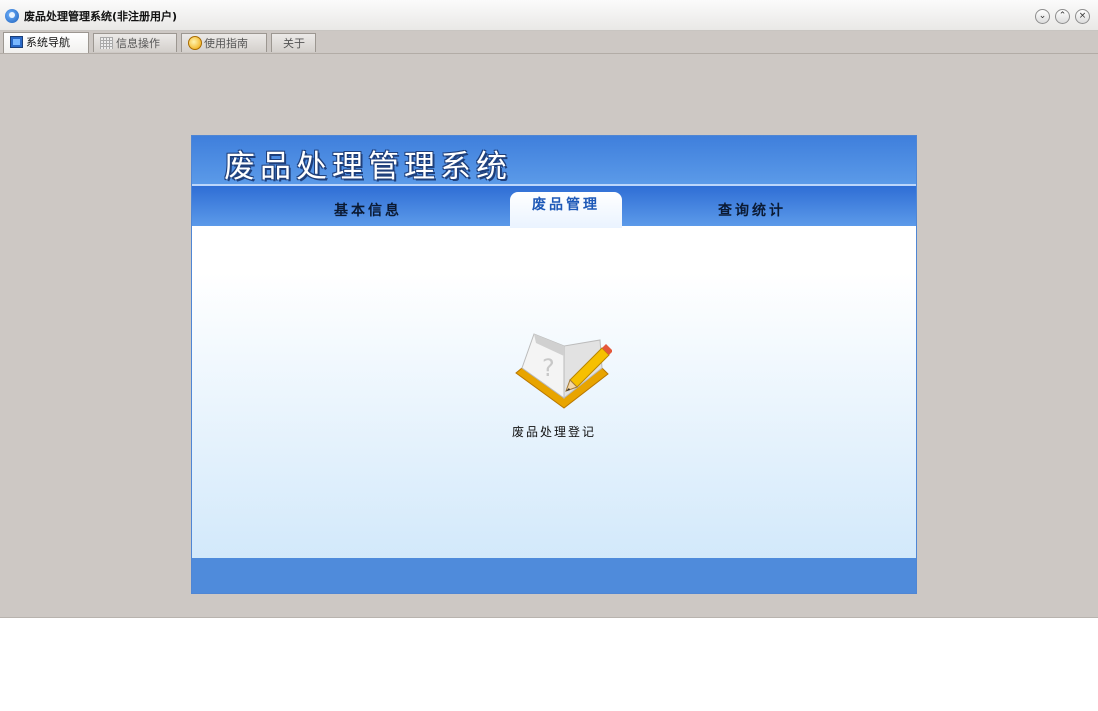 This screenshot has width=1098, height=711. What do you see at coordinates (566, 210) in the screenshot?
I see `nav-waste-management: 废品管理` at bounding box center [566, 210].